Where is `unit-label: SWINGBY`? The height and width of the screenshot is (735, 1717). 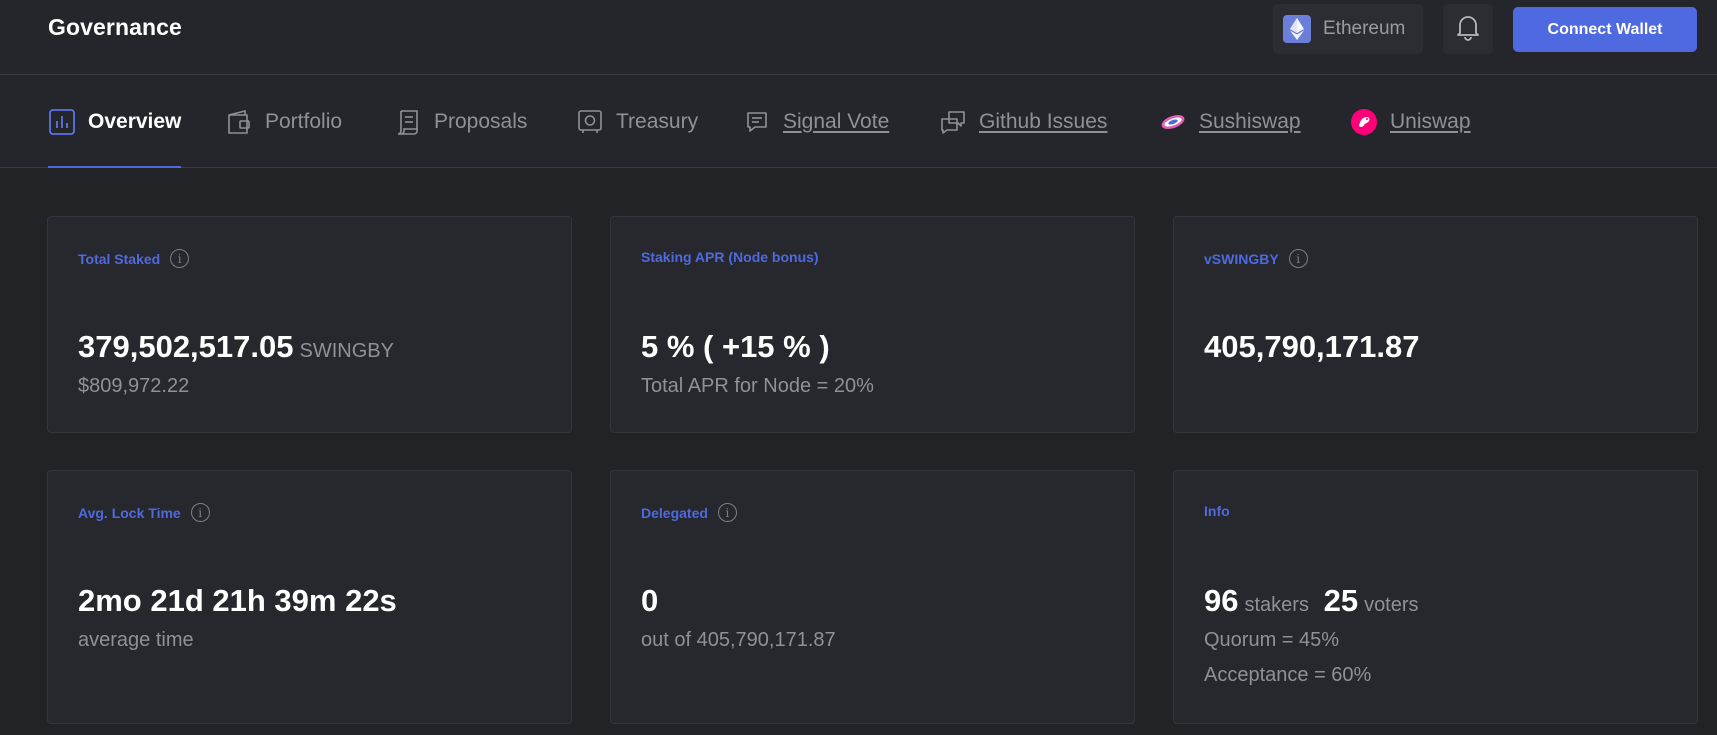
unit-label: SWINGBY is located at coordinates (346, 351).